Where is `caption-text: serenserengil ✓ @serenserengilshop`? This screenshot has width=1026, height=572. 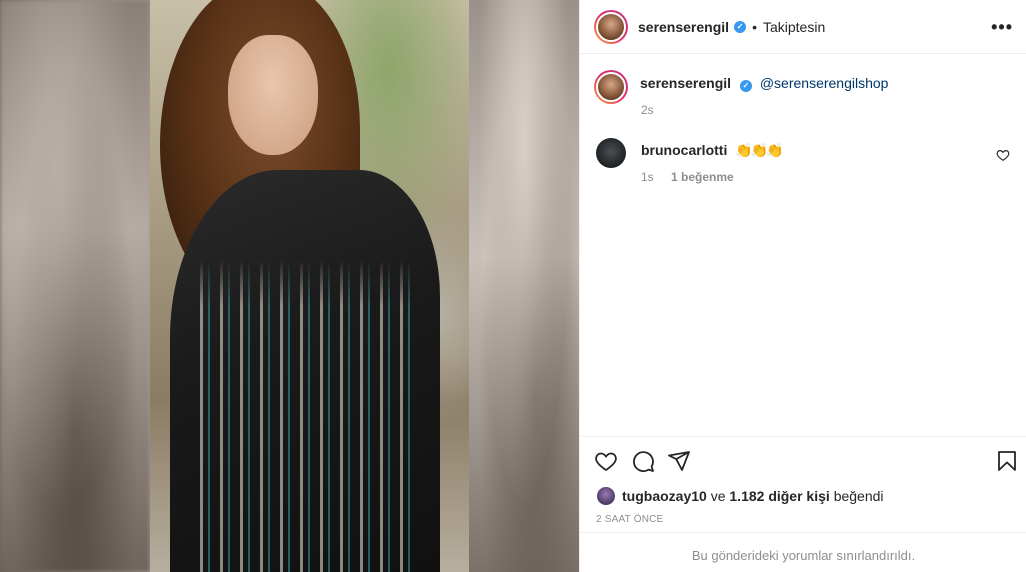
caption-text: serenserengil ✓ @serenserengilshop is located at coordinates (764, 89).